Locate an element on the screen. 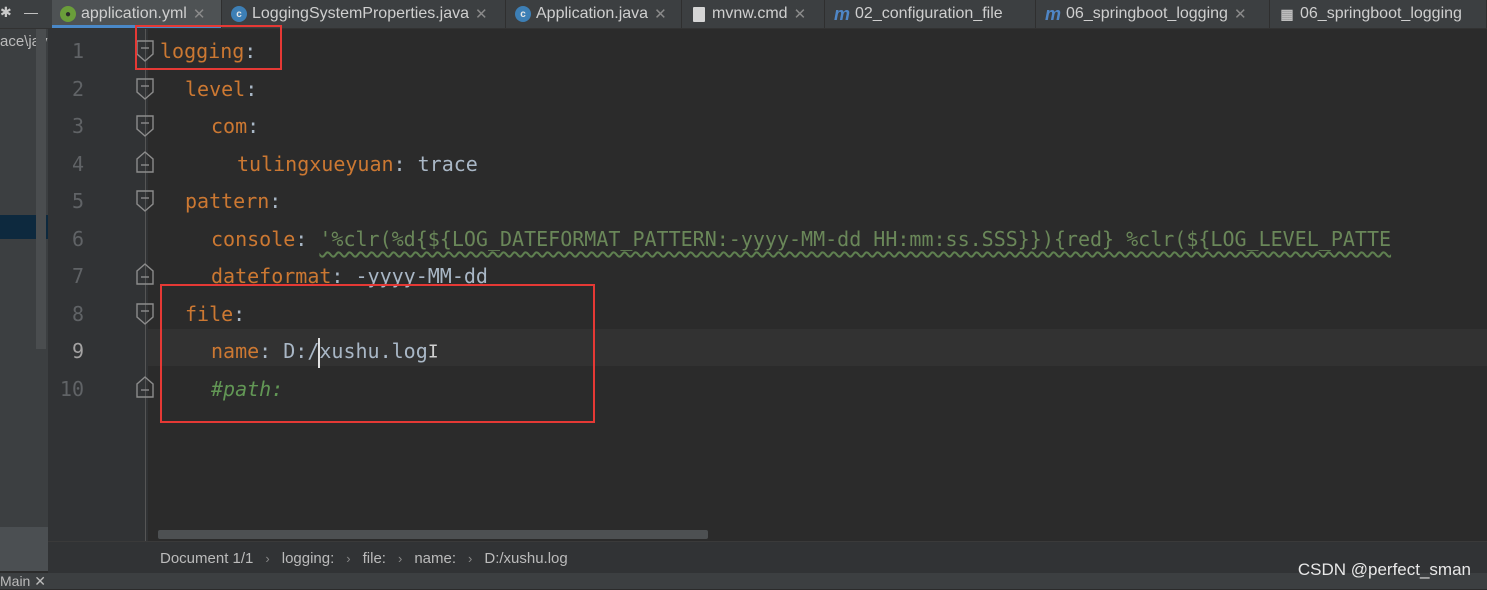 The image size is (1487, 590). tab-application-java: c Application.java ✕ is located at coordinates (594, 14).